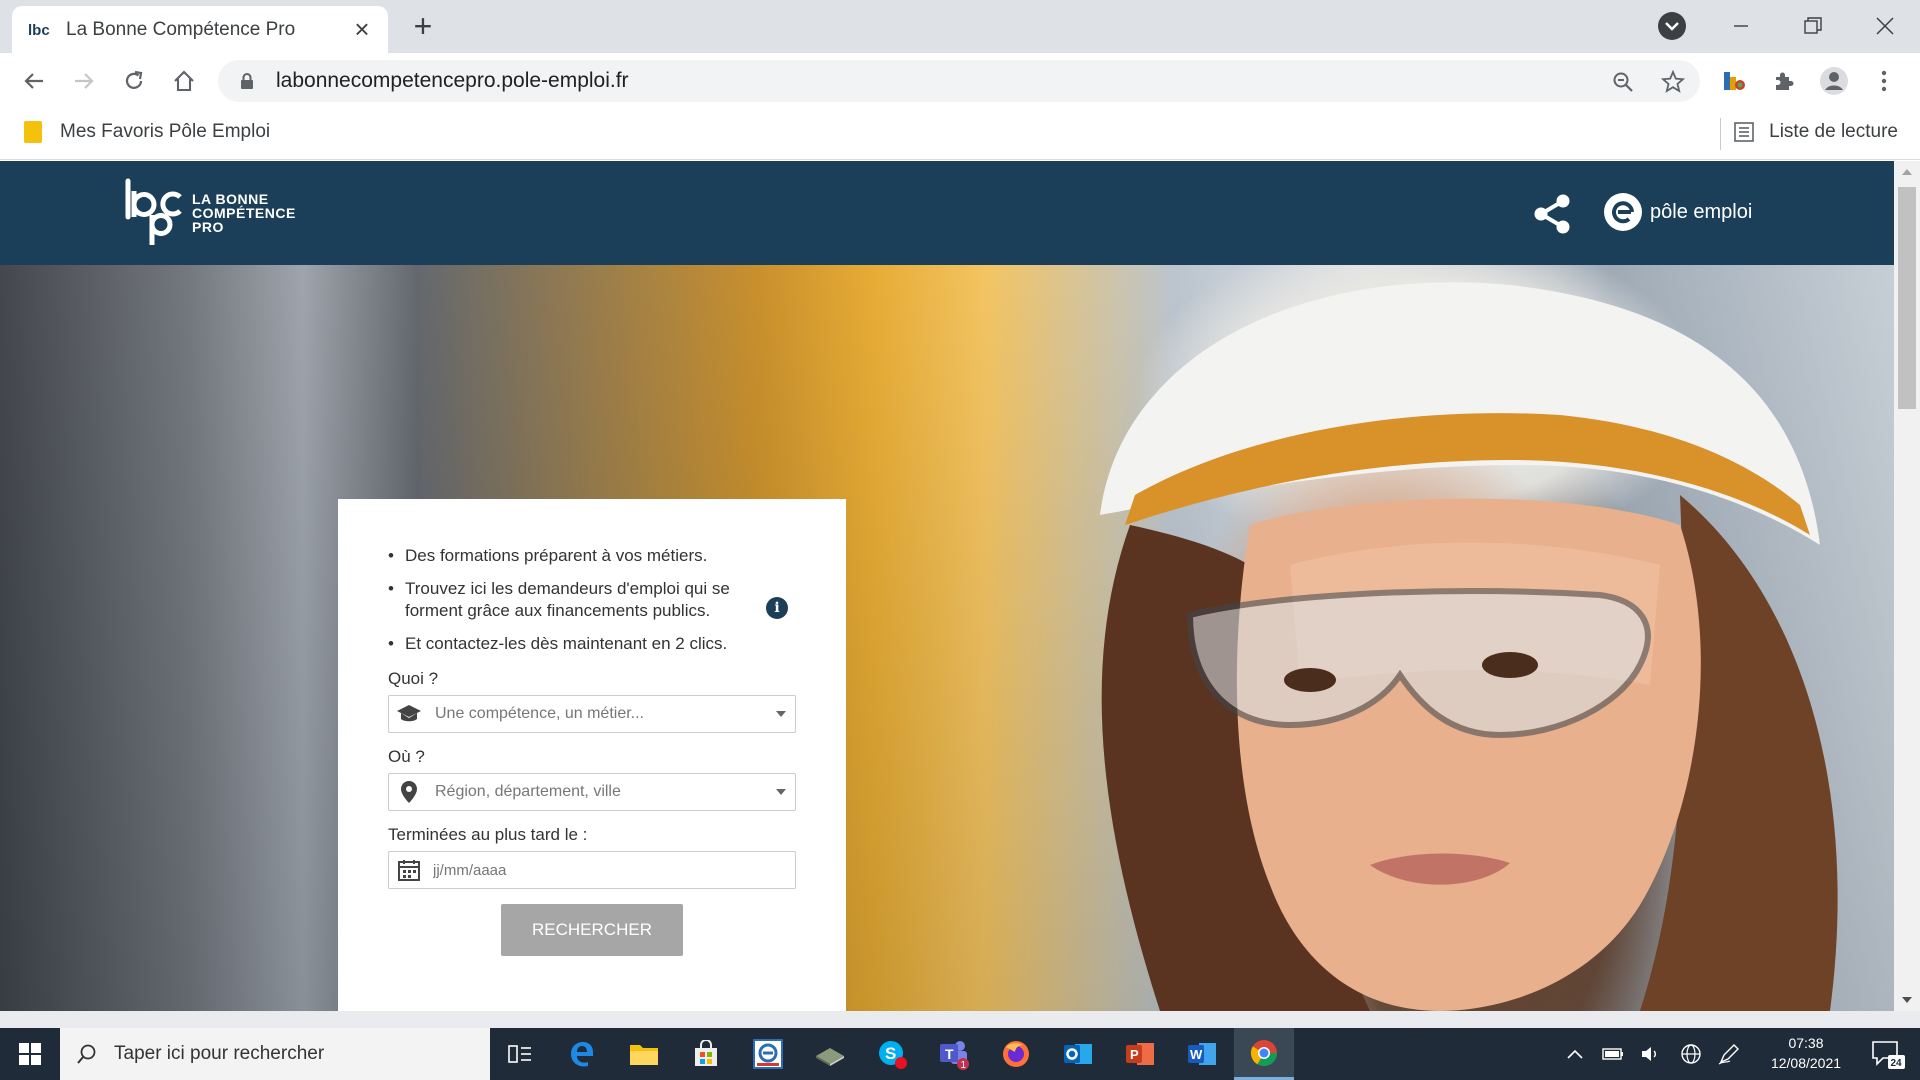 Image resolution: width=1920 pixels, height=1080 pixels. I want to click on extension-color-icon, so click(1734, 81).